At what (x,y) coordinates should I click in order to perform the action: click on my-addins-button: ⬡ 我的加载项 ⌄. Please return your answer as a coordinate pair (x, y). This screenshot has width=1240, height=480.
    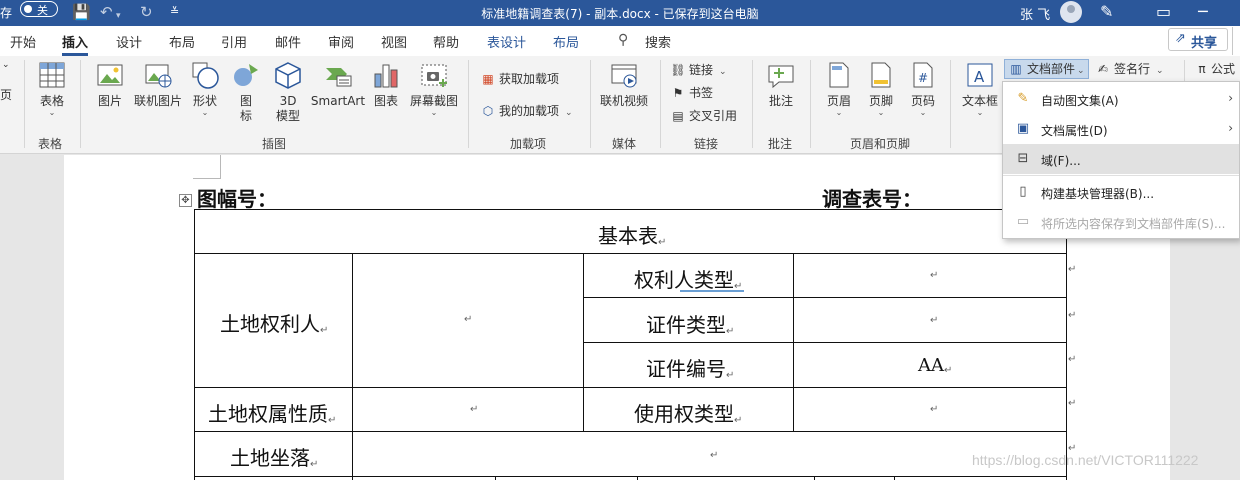
    Looking at the image, I should click on (526, 112).